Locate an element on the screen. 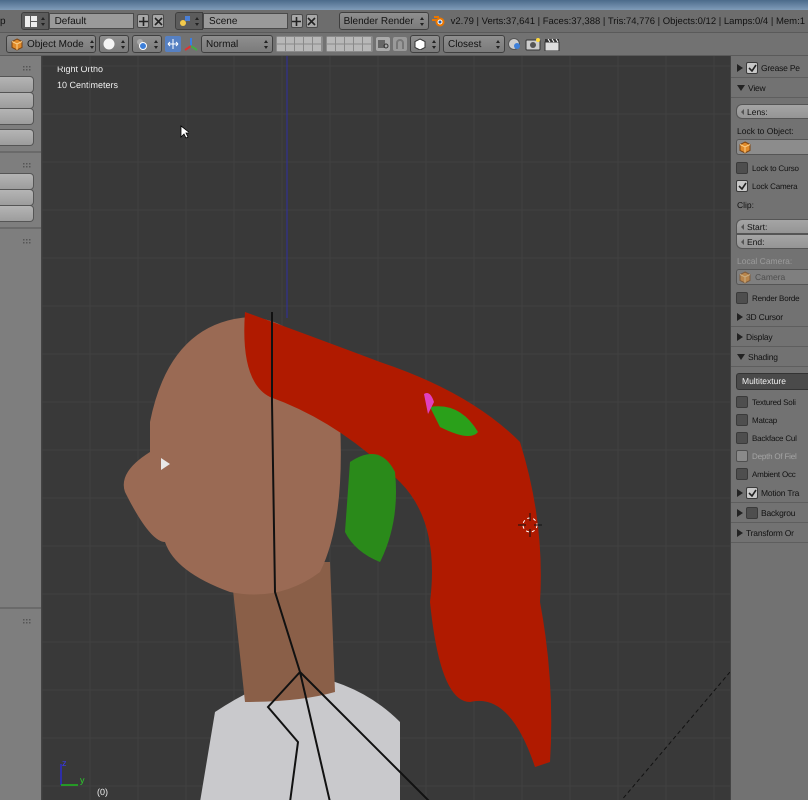 The height and width of the screenshot is (800, 808). blender-logo-icon is located at coordinates (439, 21).